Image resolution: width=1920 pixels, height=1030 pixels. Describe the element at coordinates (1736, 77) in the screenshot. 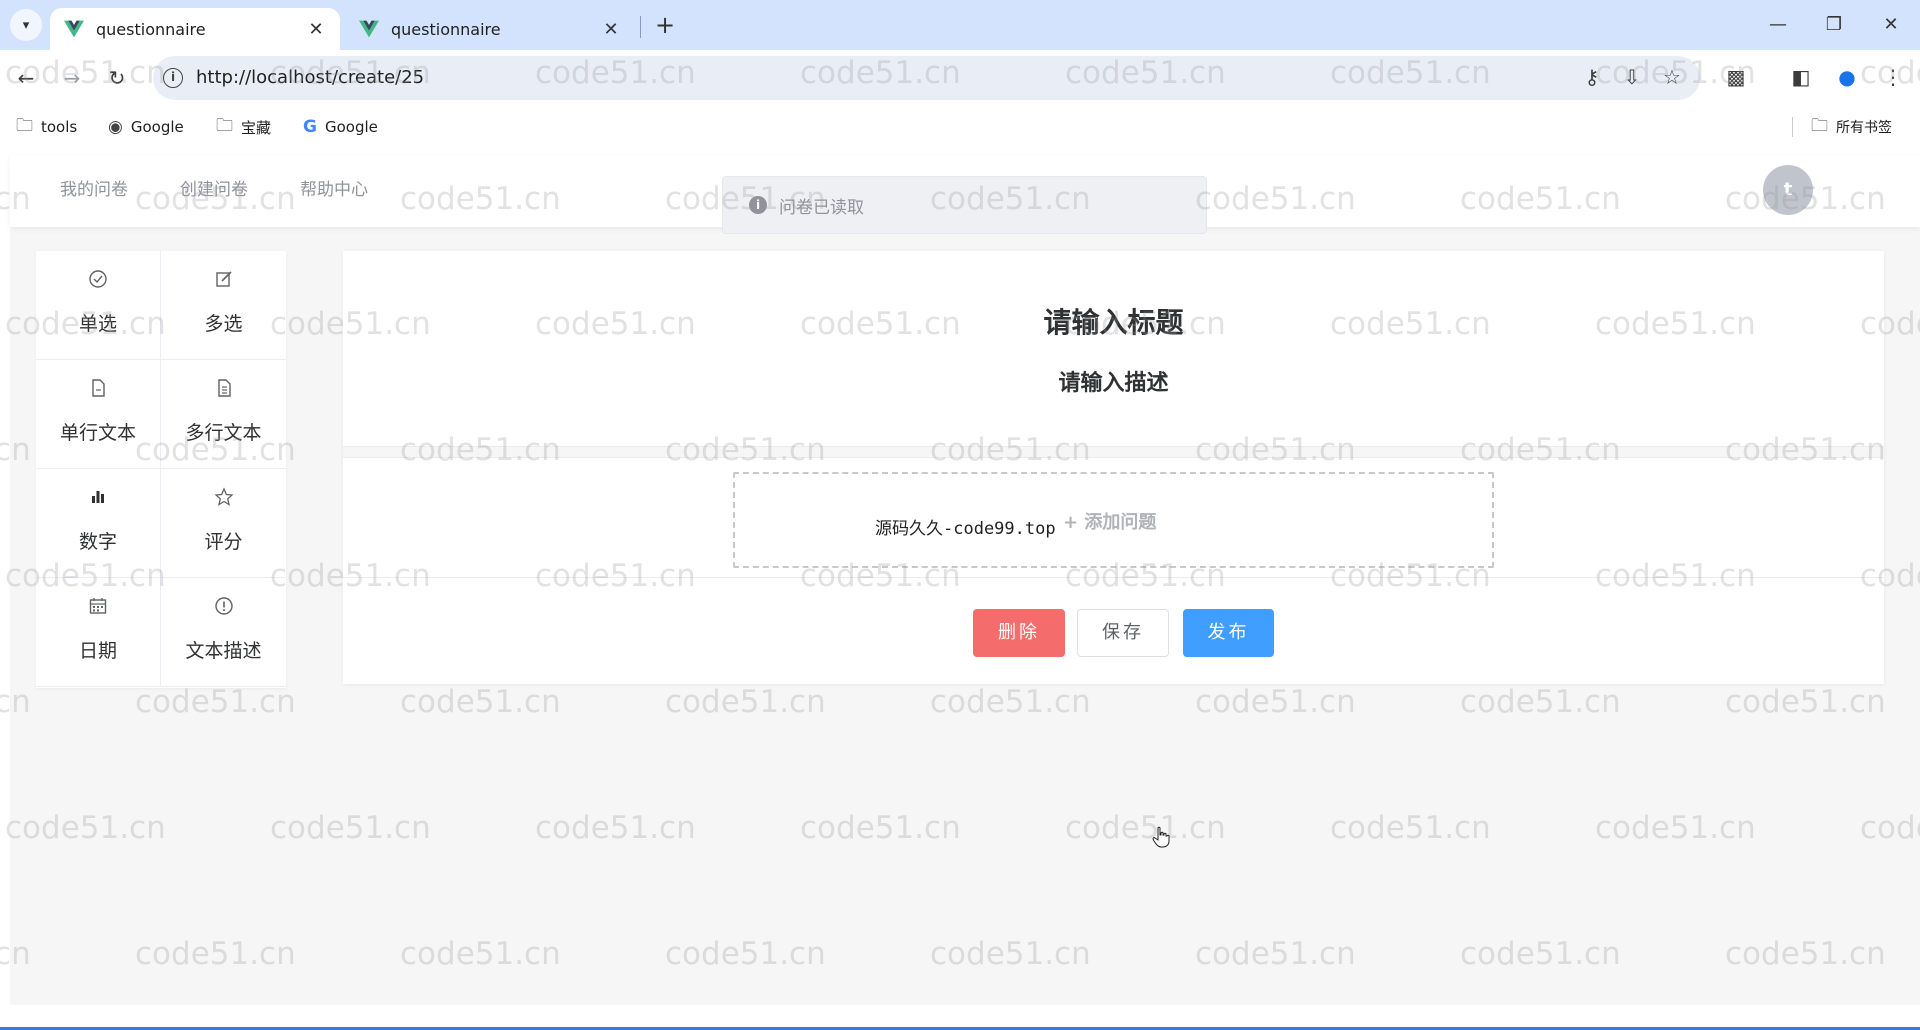

I see `extensions-icon: ▩` at that location.